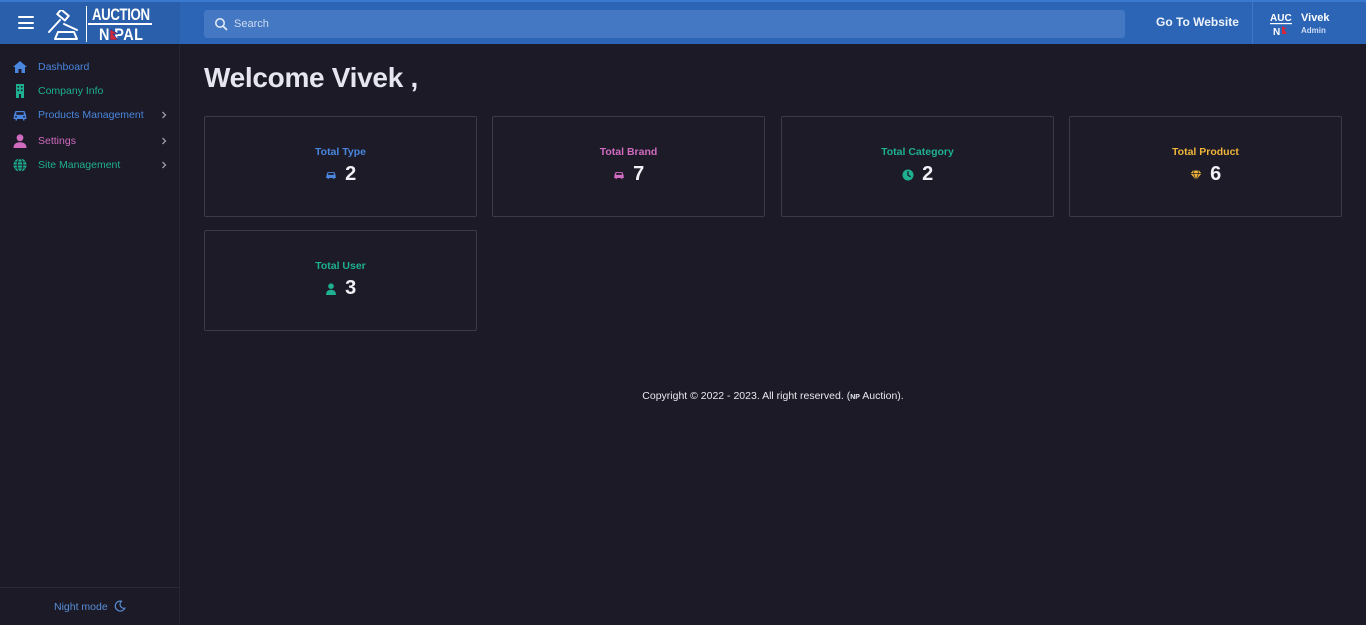 The image size is (1366, 625). Describe the element at coordinates (1281, 18) in the screenshot. I see `svg-text: AUC` at that location.